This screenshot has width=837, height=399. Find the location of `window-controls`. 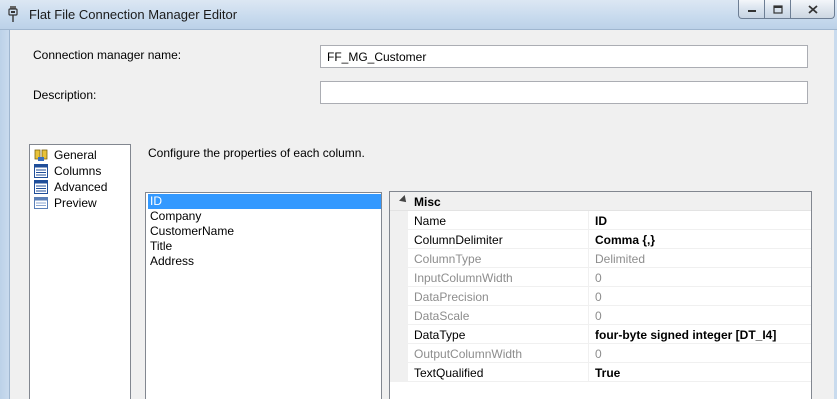

window-controls is located at coordinates (786, 10).